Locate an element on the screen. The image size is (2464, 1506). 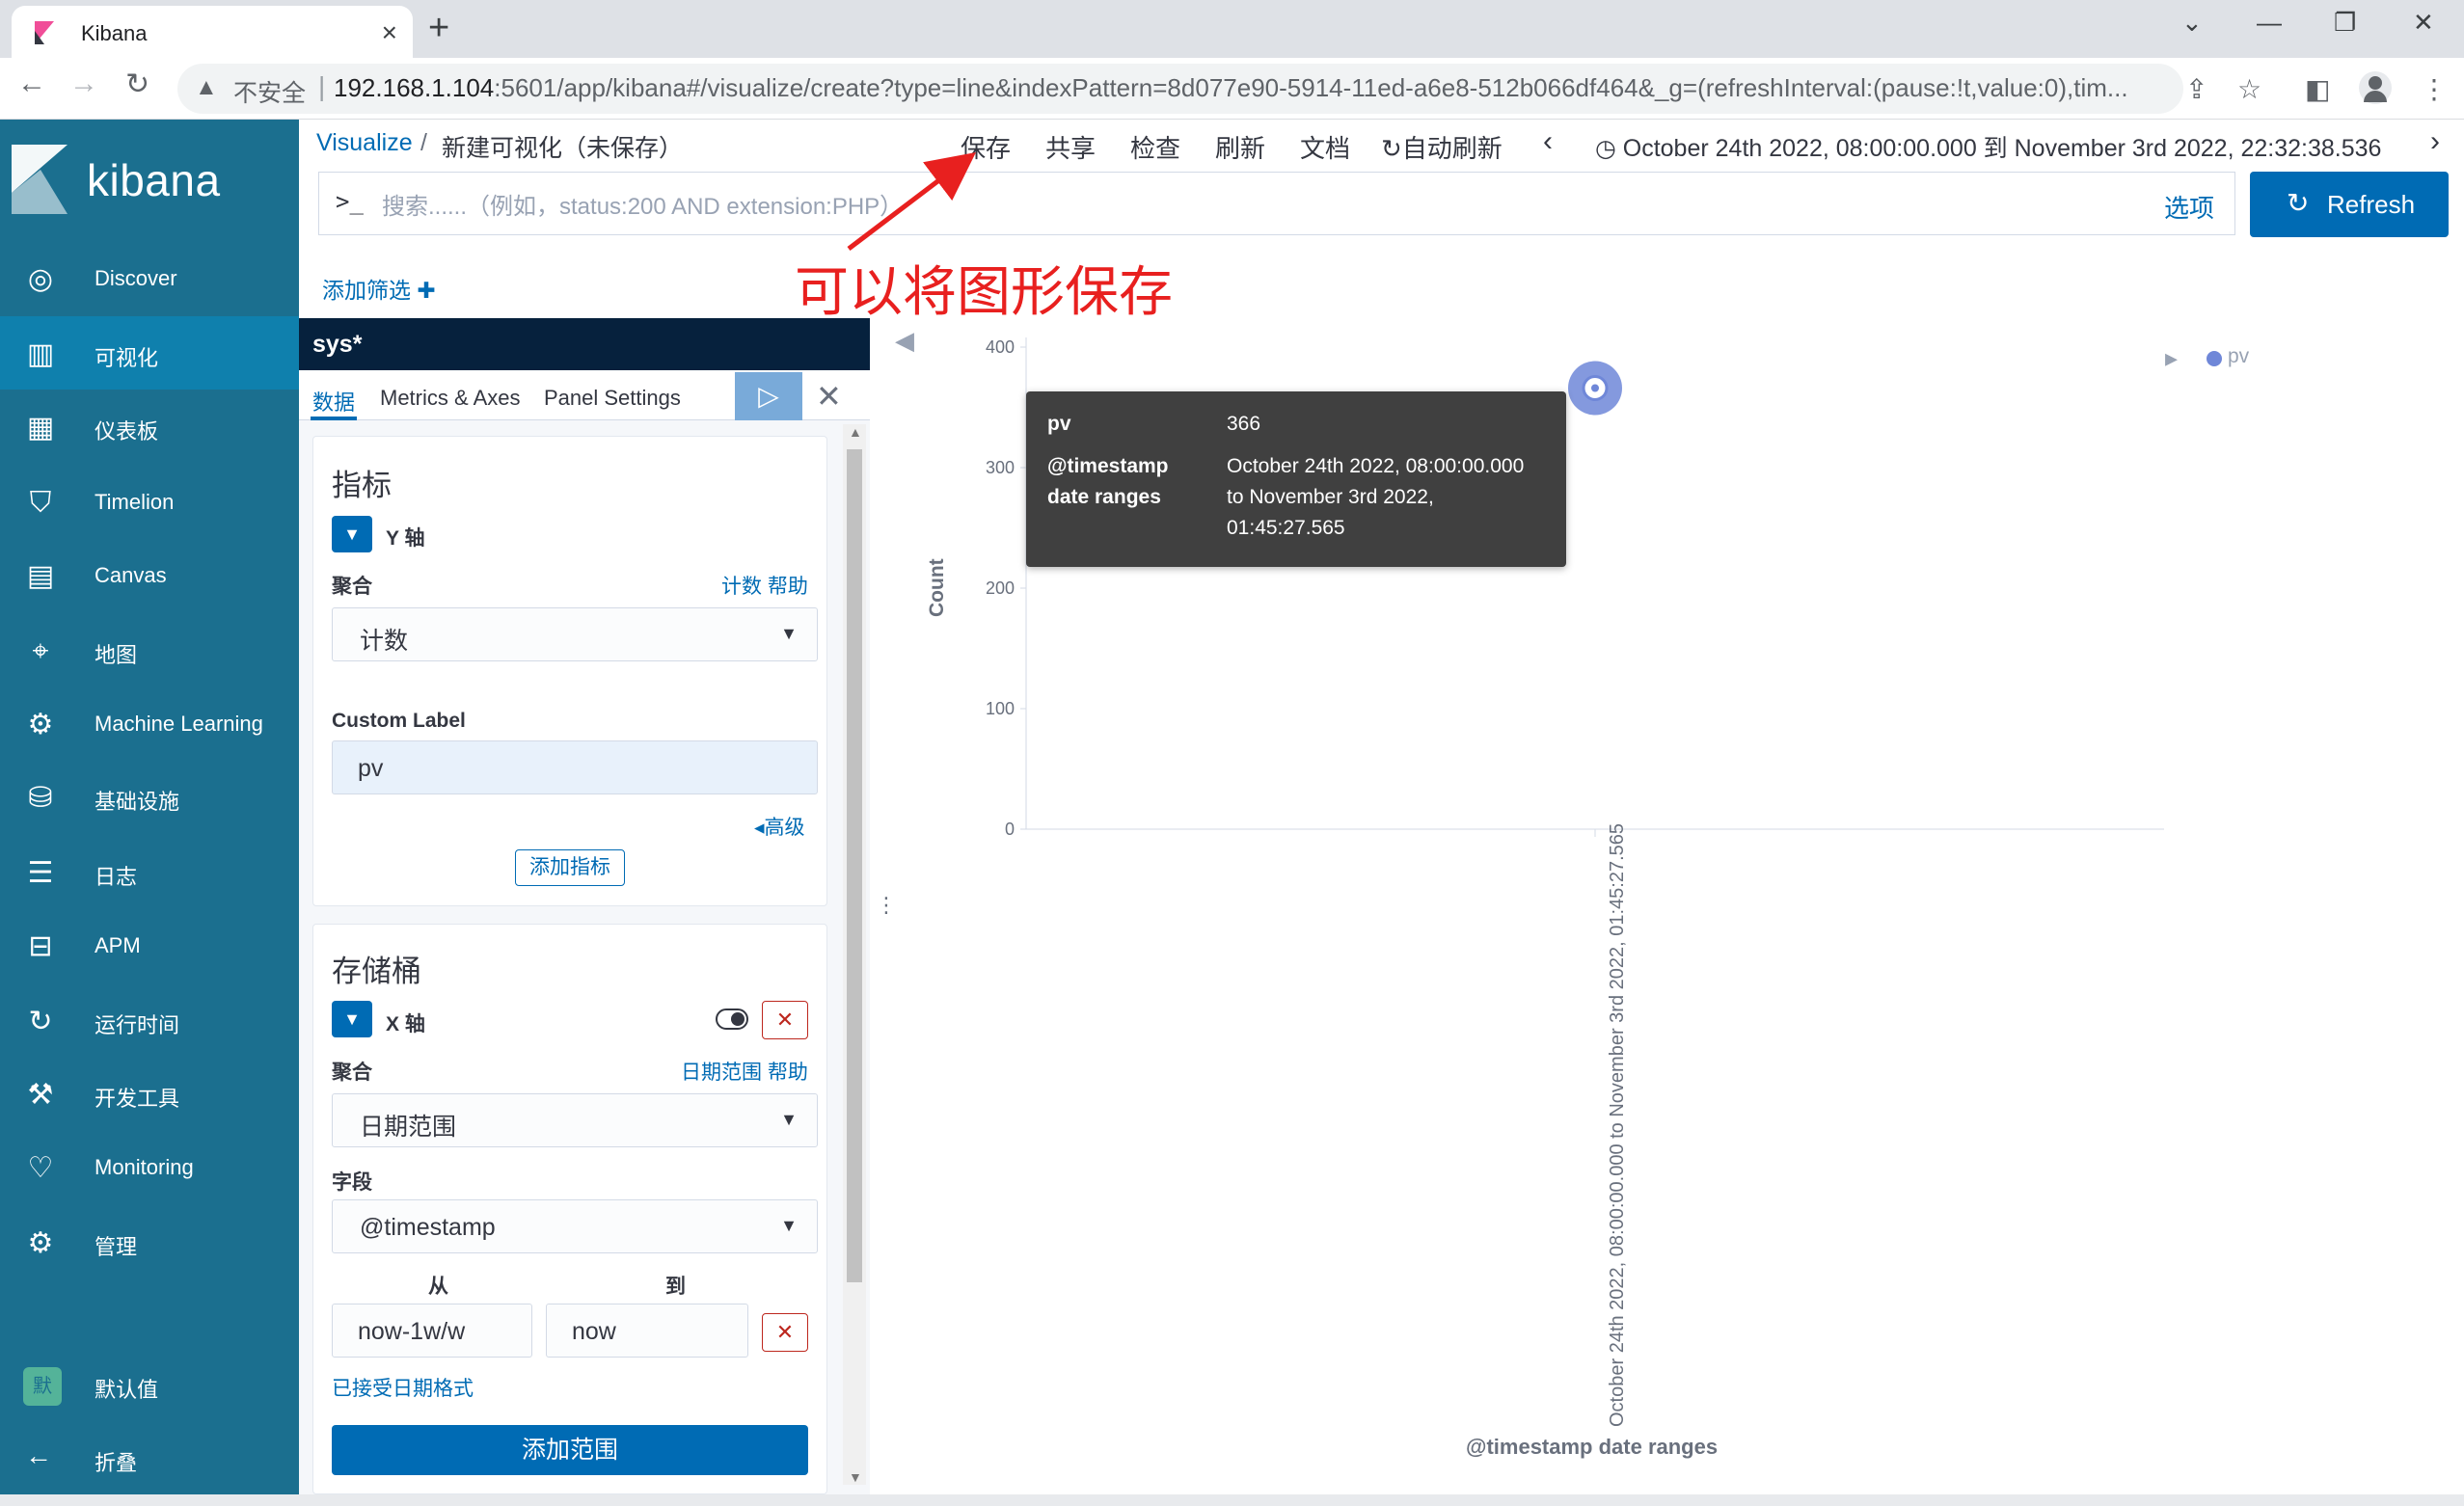
add-range-button: 添加范围 is located at coordinates (570, 1450).